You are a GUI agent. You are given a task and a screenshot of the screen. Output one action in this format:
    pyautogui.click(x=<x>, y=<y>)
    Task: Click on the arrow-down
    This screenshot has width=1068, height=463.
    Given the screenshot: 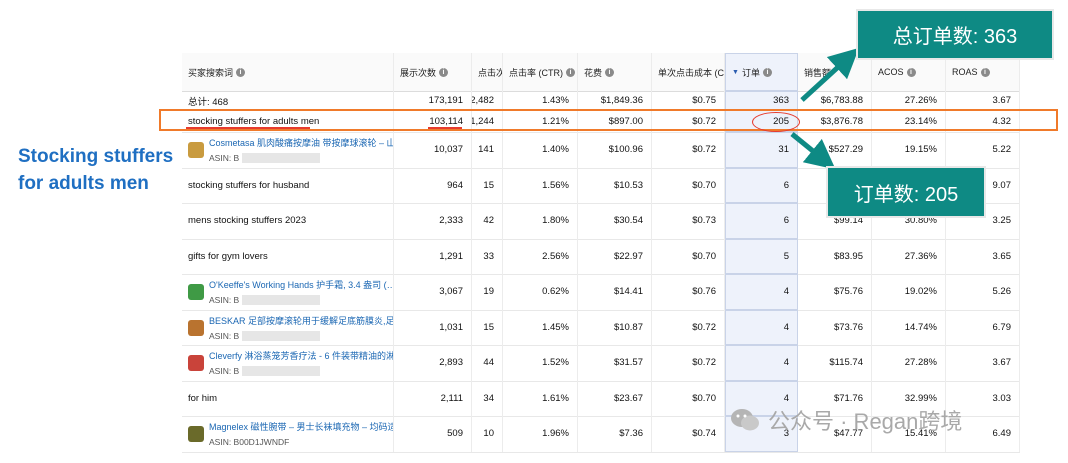 What is the action you would take?
    pyautogui.click(x=813, y=151)
    